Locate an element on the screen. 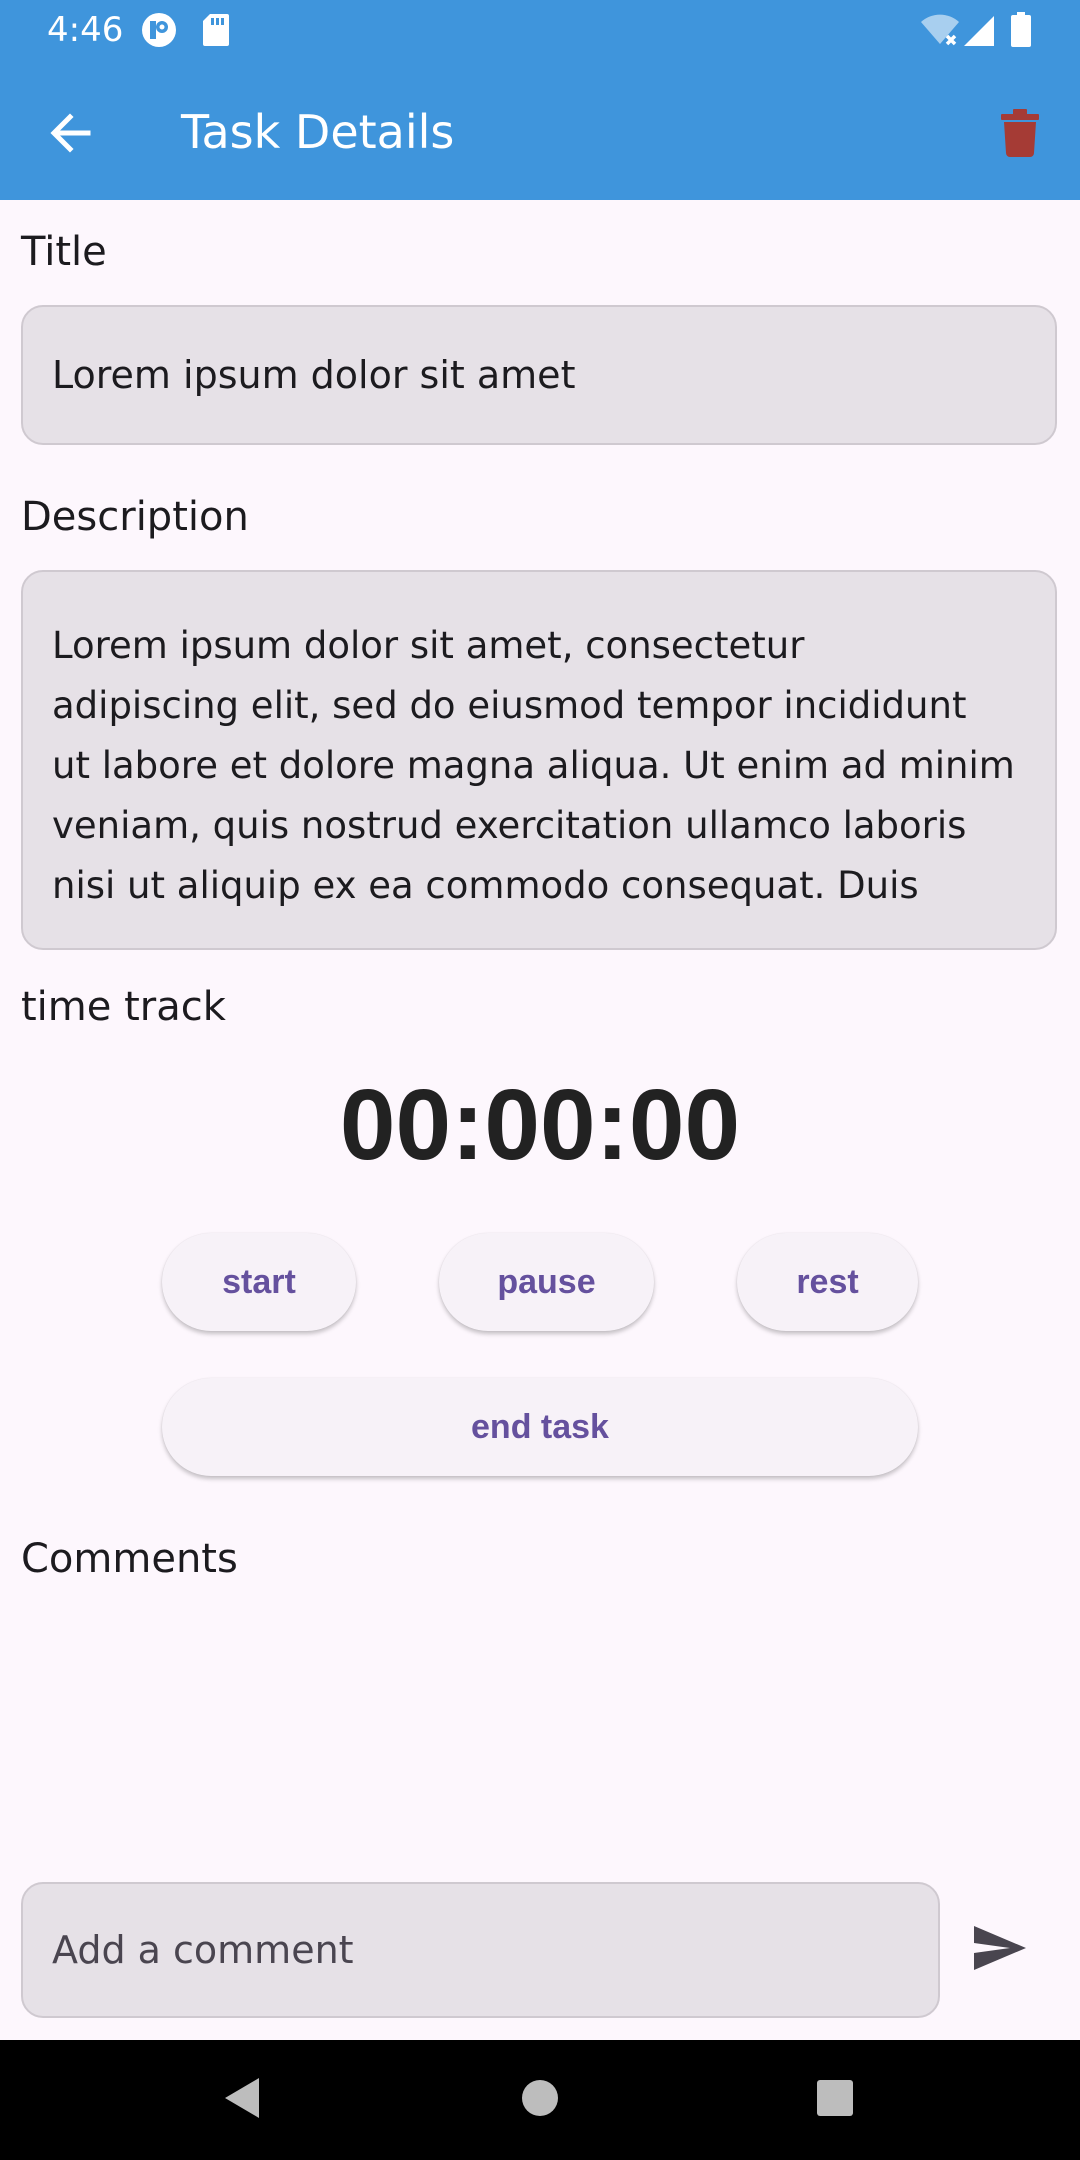 This screenshot has width=1080, height=2160. nav-back-button is located at coordinates (241, 2100).